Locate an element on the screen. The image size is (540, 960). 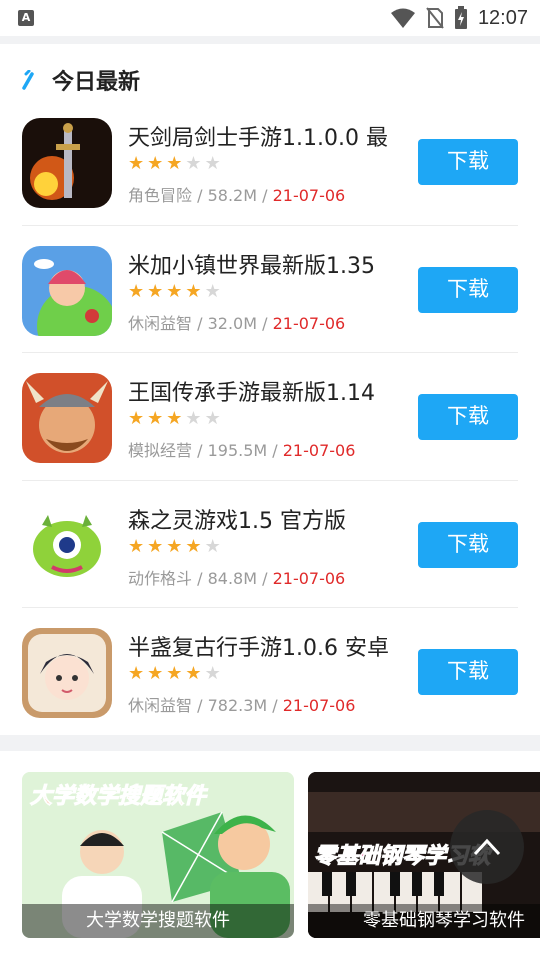
app-size: 782.3M is located at coordinates (237, 705).